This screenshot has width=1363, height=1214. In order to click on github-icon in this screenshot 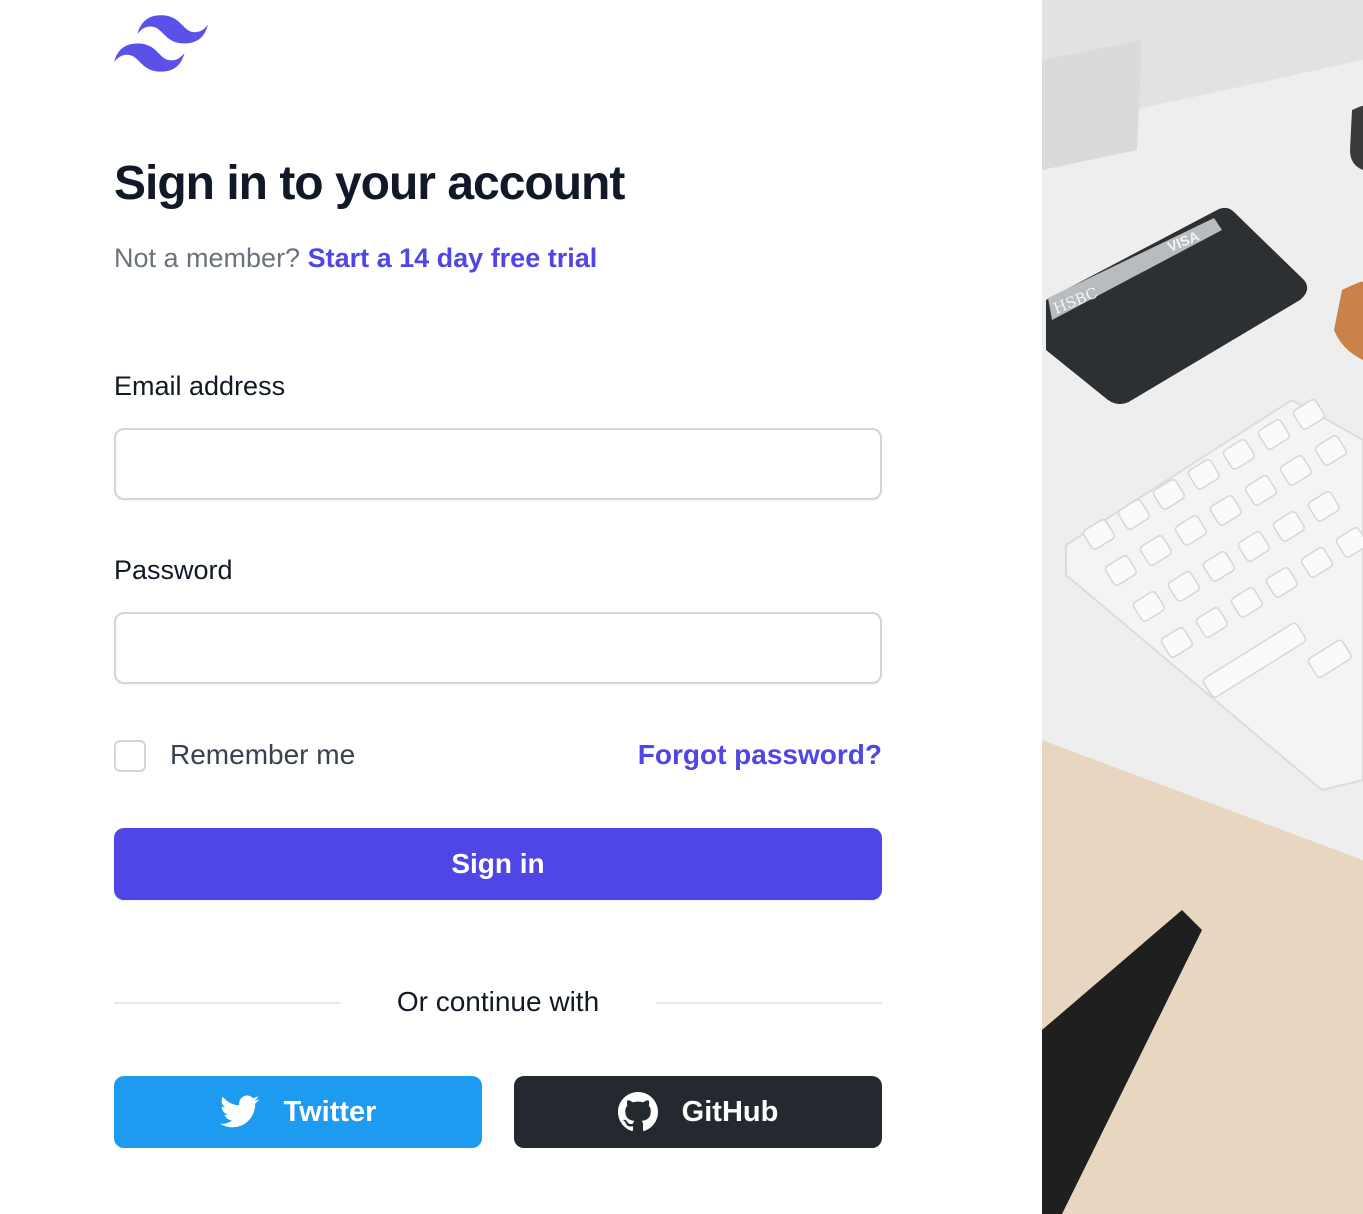, I will do `click(637, 1112)`.